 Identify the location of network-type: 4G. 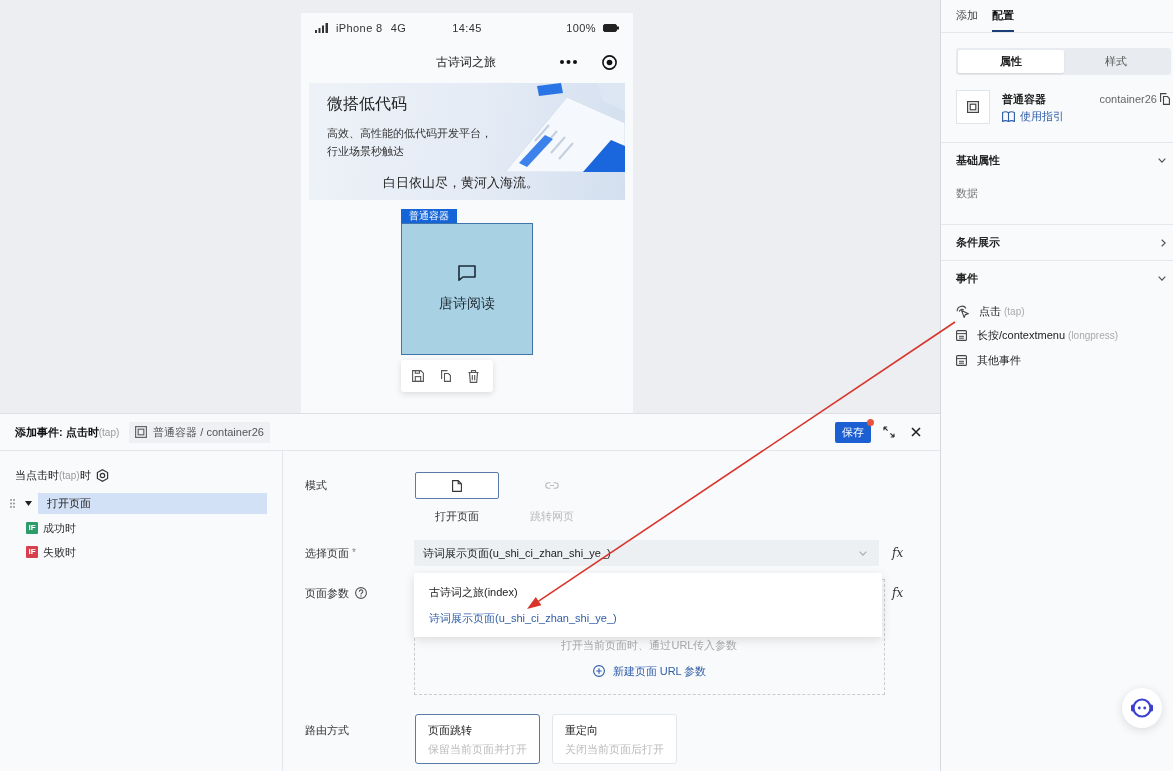
(398, 27).